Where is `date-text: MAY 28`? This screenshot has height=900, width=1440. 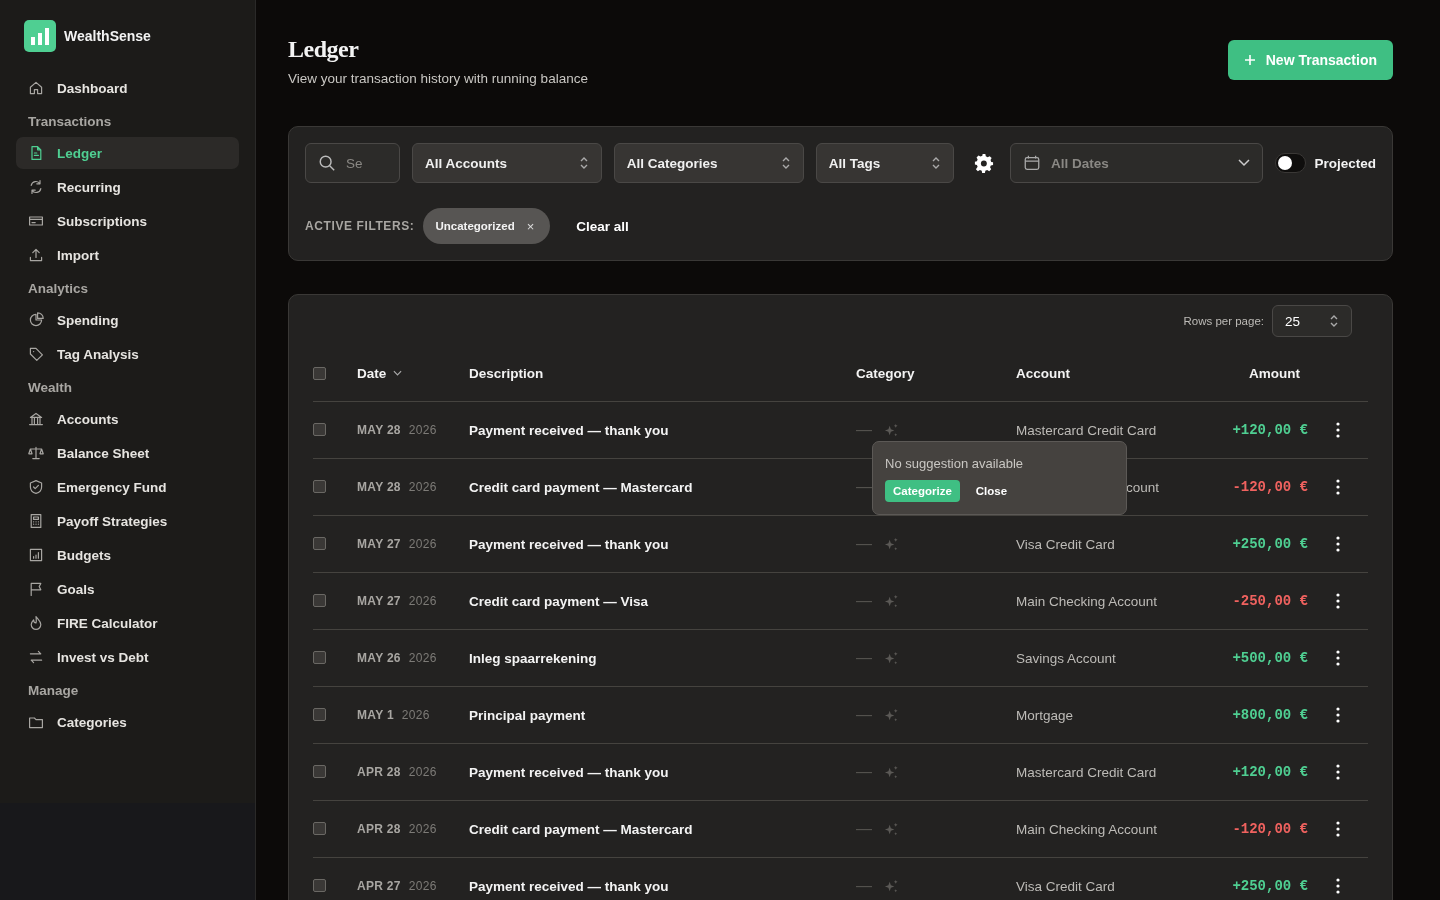 date-text: MAY 28 is located at coordinates (379, 487).